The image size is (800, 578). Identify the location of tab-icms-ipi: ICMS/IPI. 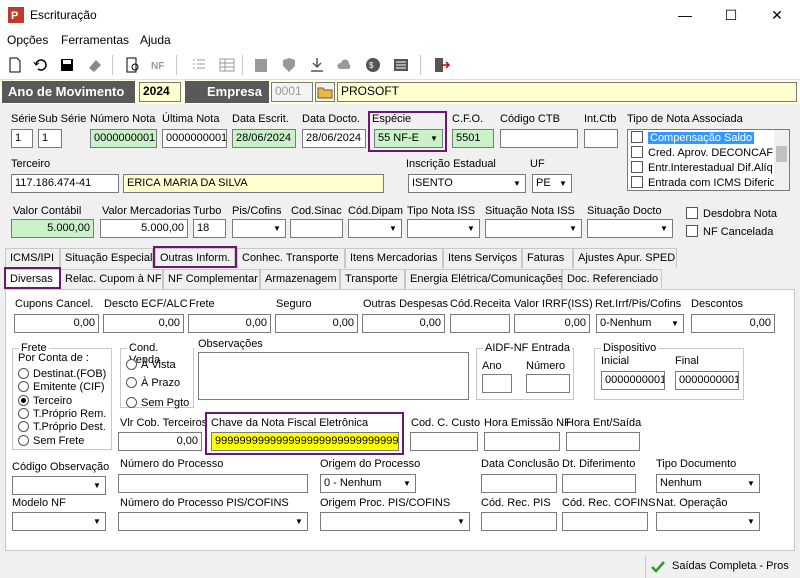
(32, 258).